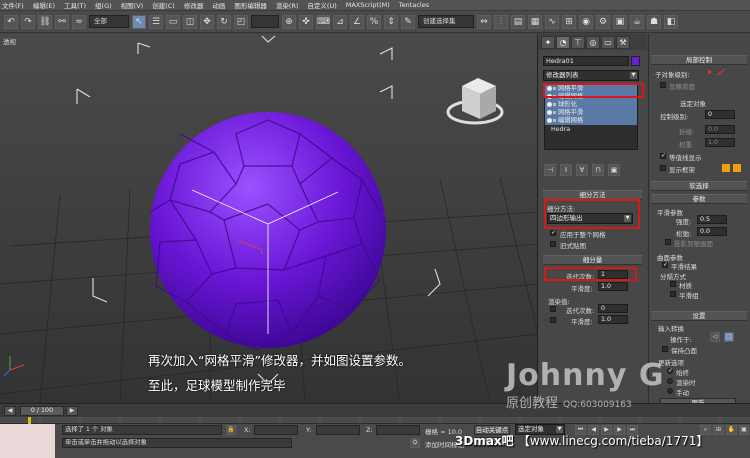  Describe the element at coordinates (518, 21) in the screenshot. I see `layer-manager-icon: ▤` at that location.